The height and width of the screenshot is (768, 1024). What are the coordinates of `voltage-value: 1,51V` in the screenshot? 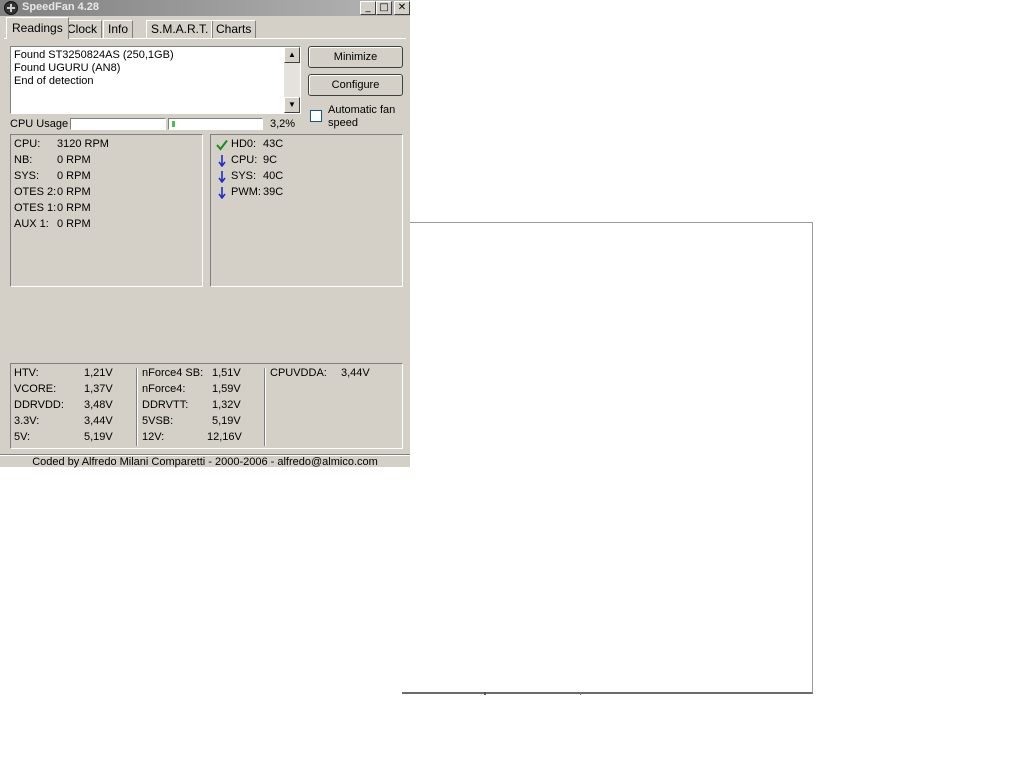 It's located at (226, 373).